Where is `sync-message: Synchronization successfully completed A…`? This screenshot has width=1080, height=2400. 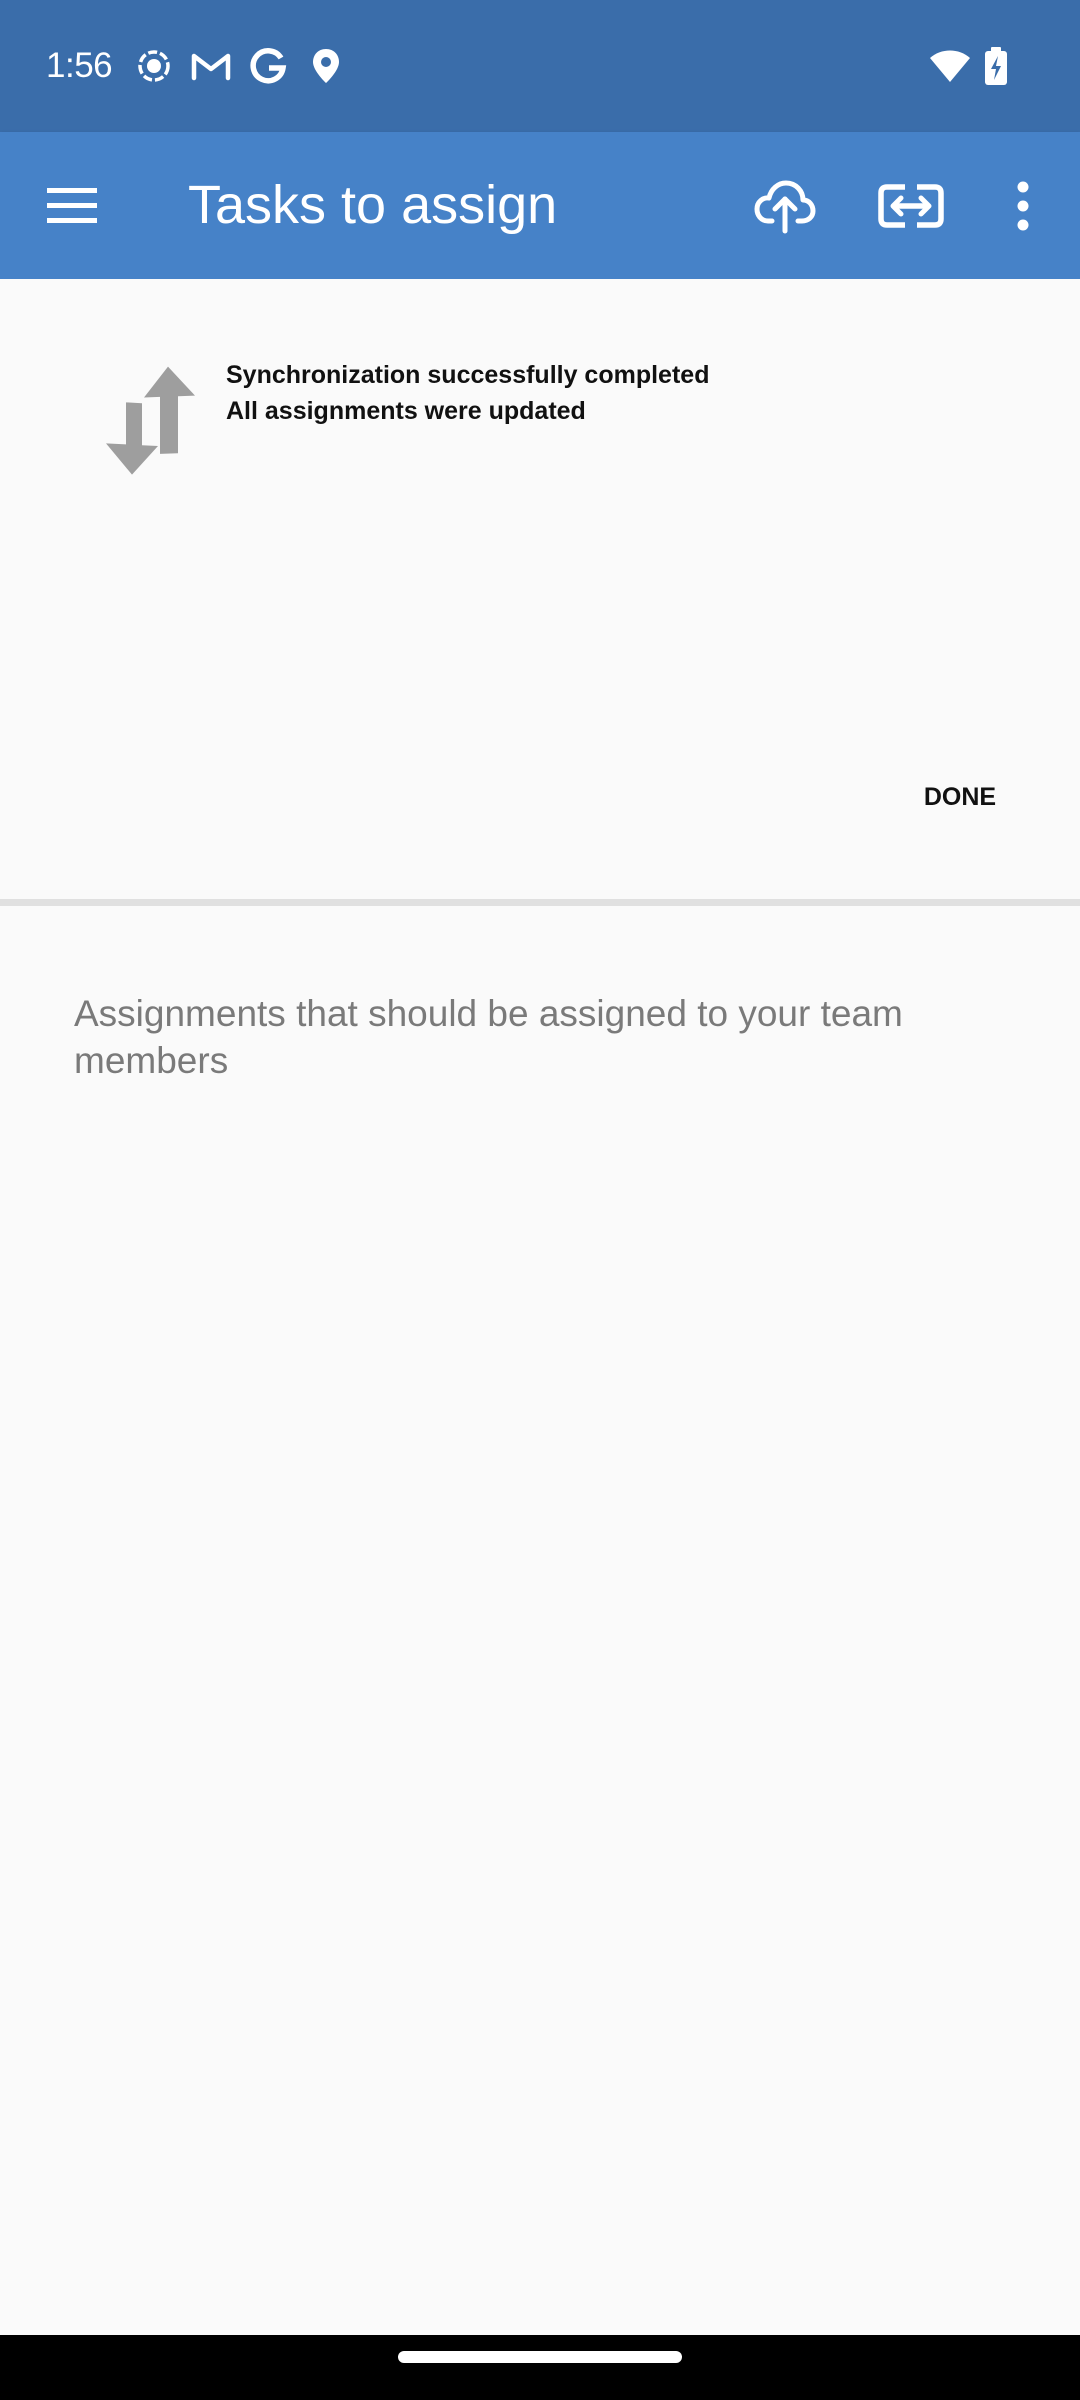 sync-message: Synchronization successfully completed A… is located at coordinates (467, 393).